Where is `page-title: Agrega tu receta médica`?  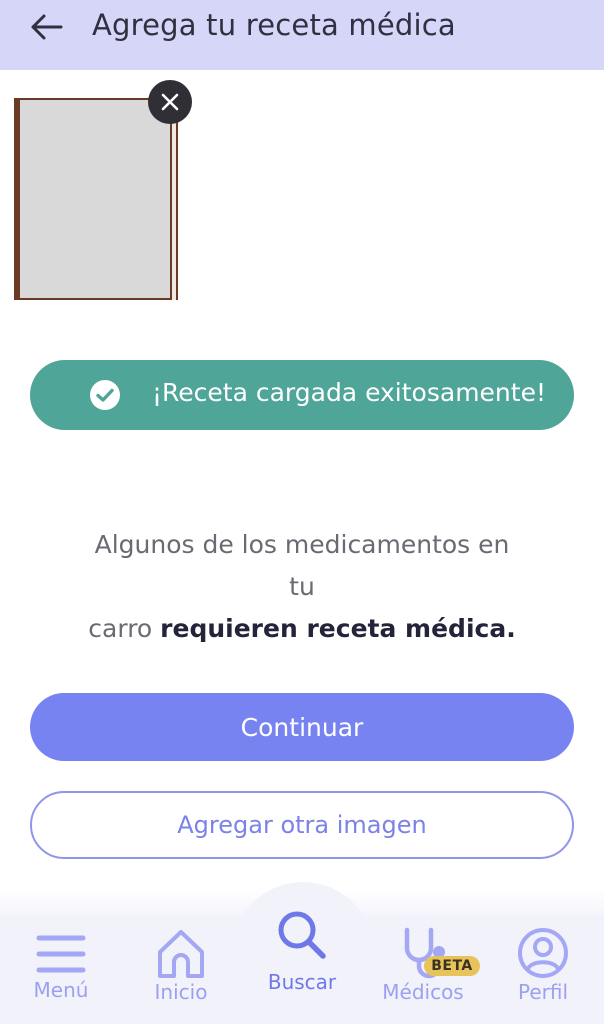 page-title: Agrega tu receta médica is located at coordinates (274, 25).